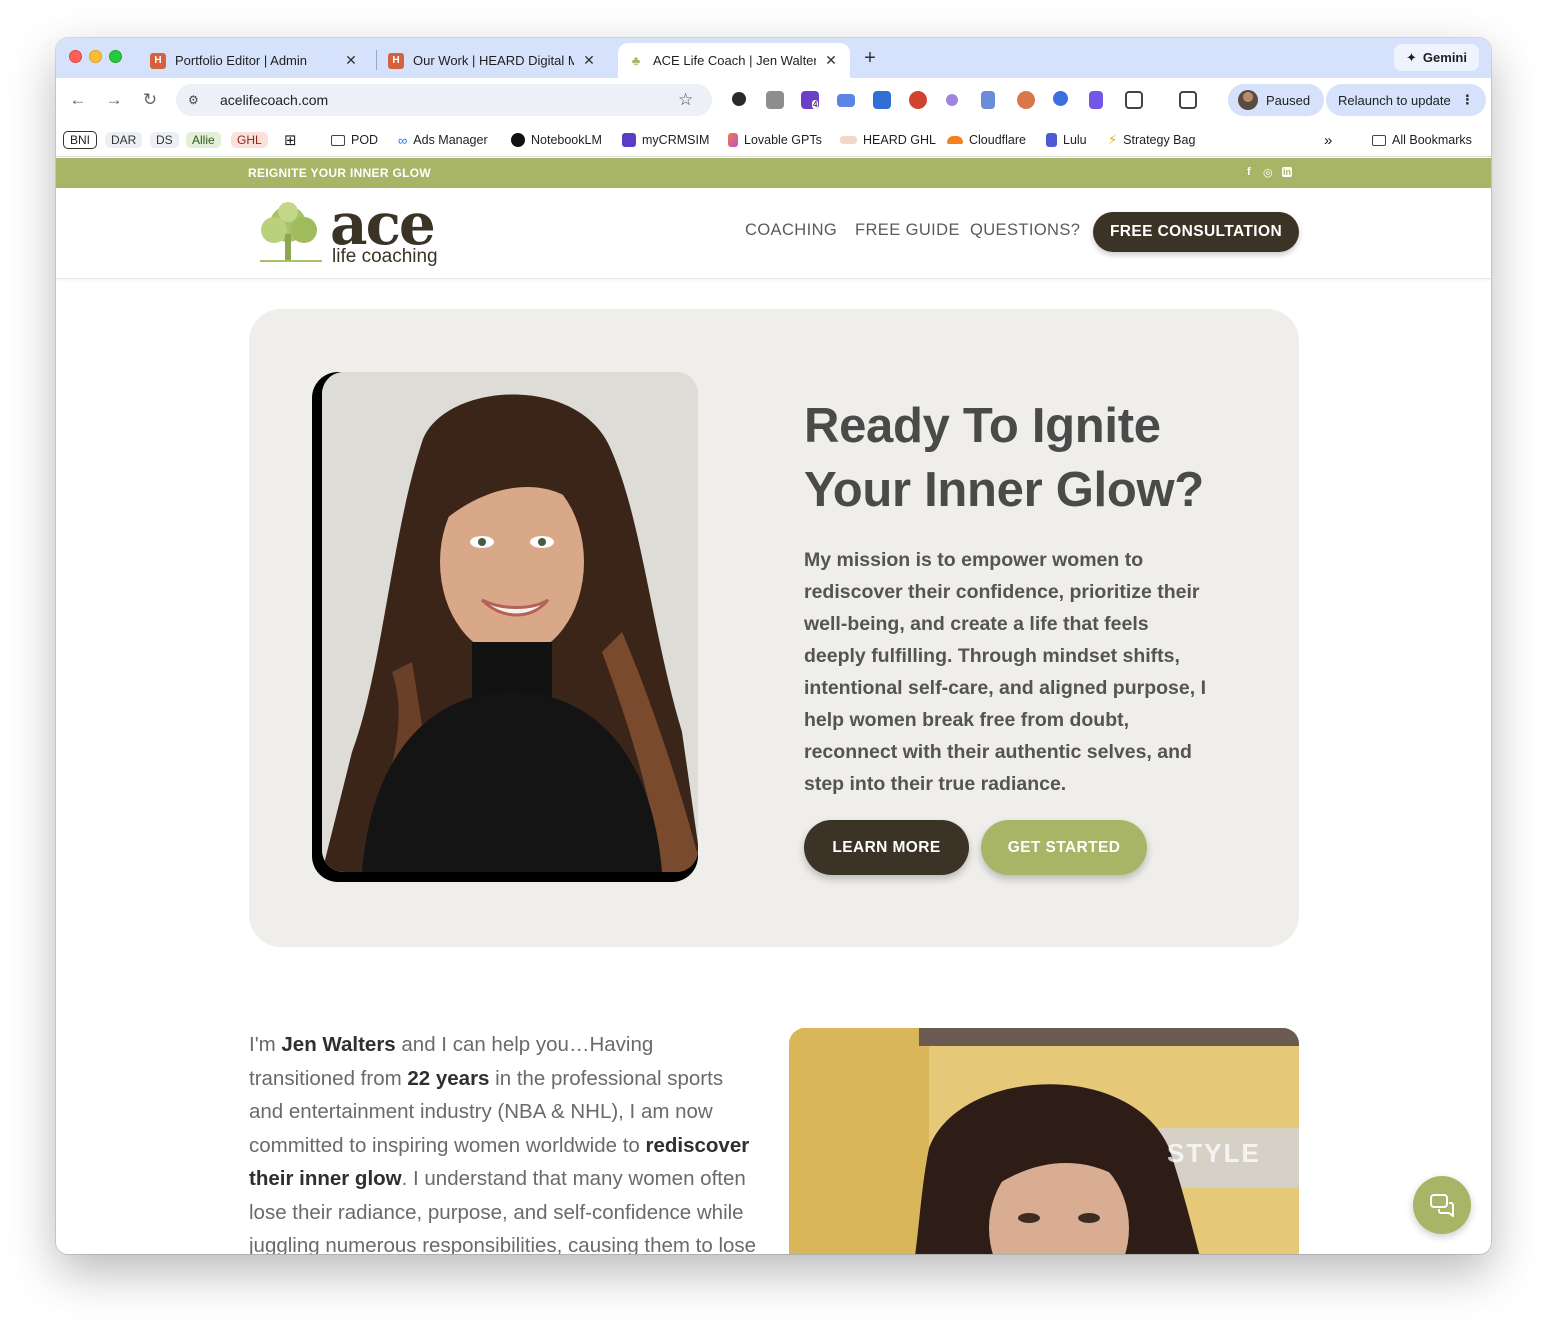 The image size is (1547, 1328). I want to click on extension-pokeball-icon, so click(918, 100).